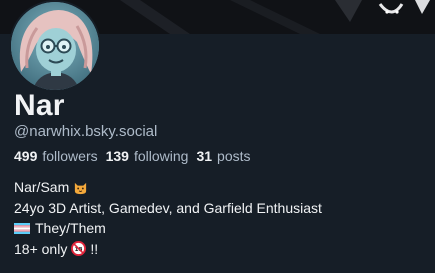 Image resolution: width=435 pixels, height=273 pixels. I want to click on bio-line-3: They/Them, so click(168, 228).